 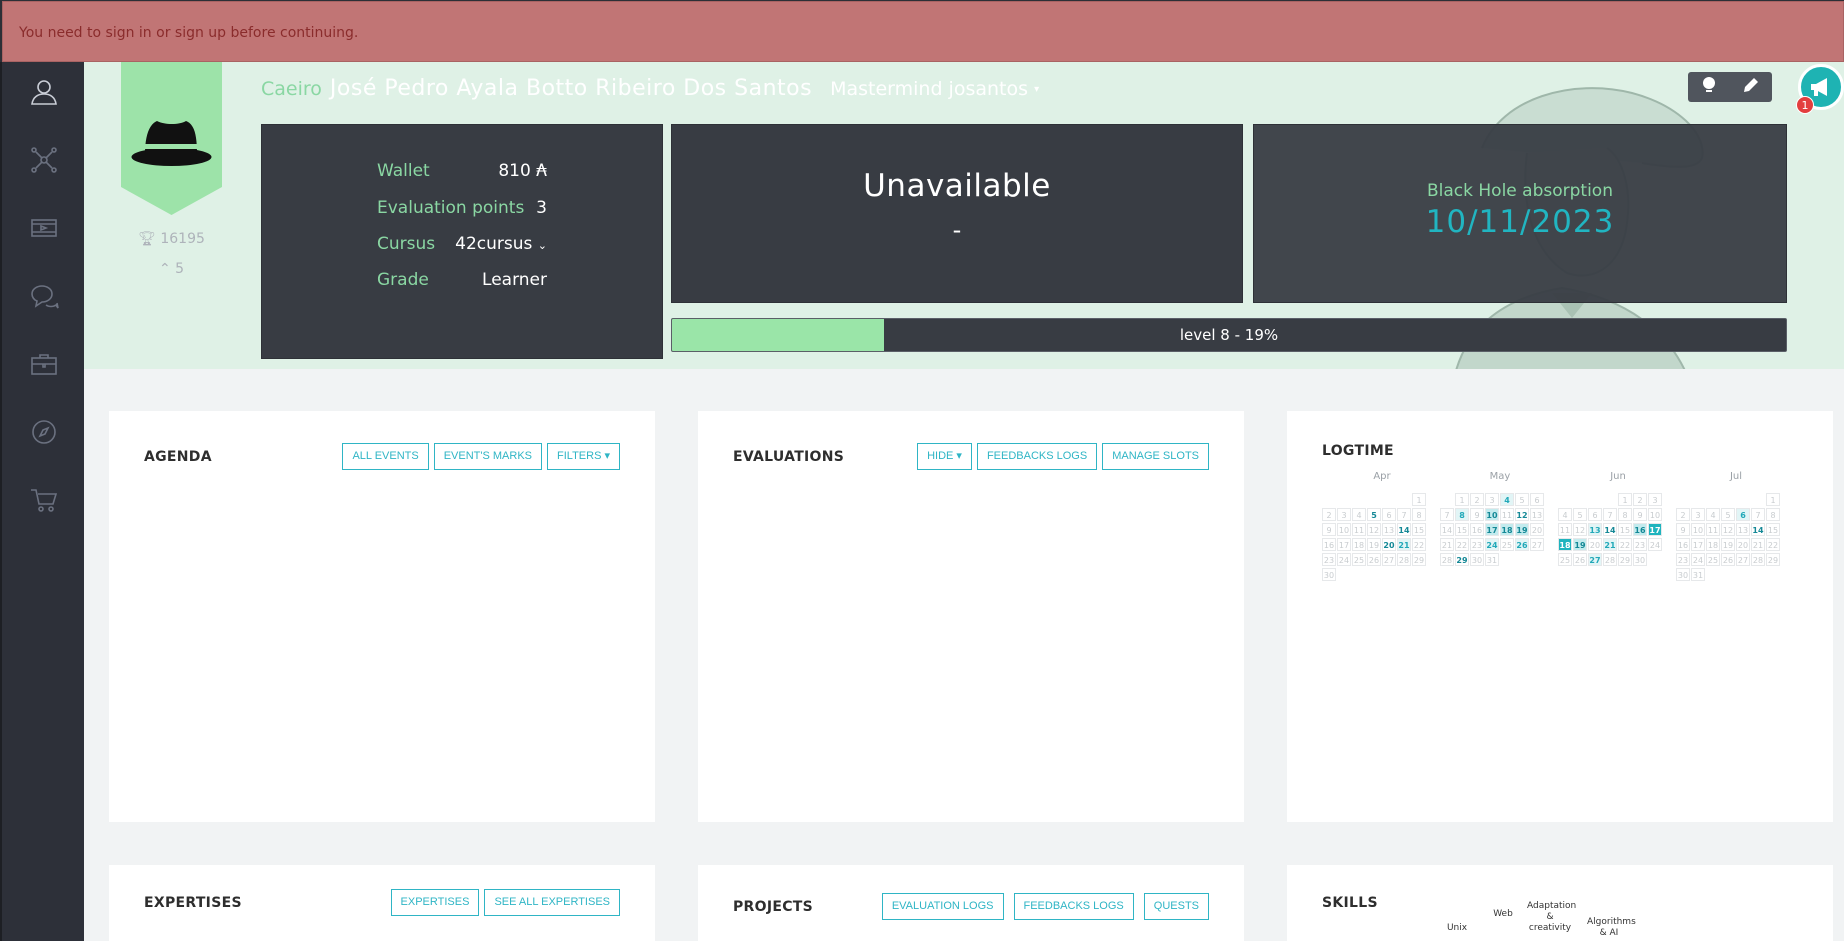 What do you see at coordinates (44, 228) in the screenshot?
I see `sidebar-item-videos` at bounding box center [44, 228].